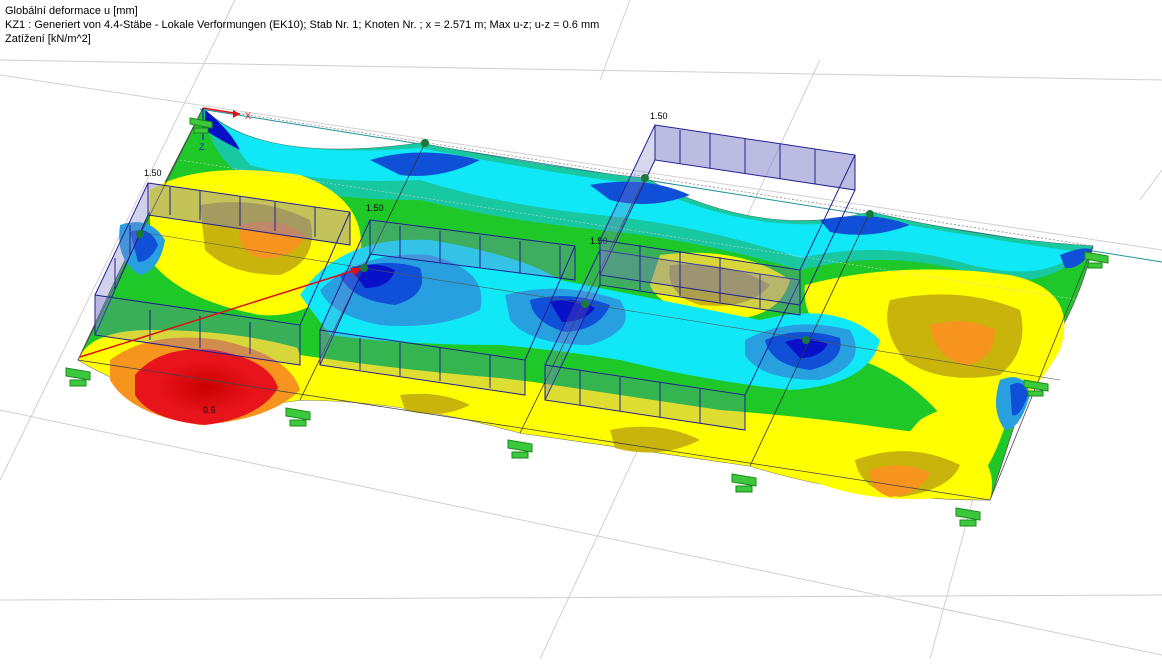 This screenshot has width=1162, height=664. What do you see at coordinates (202, 147) in the screenshot?
I see `axis-z-label: Z` at bounding box center [202, 147].